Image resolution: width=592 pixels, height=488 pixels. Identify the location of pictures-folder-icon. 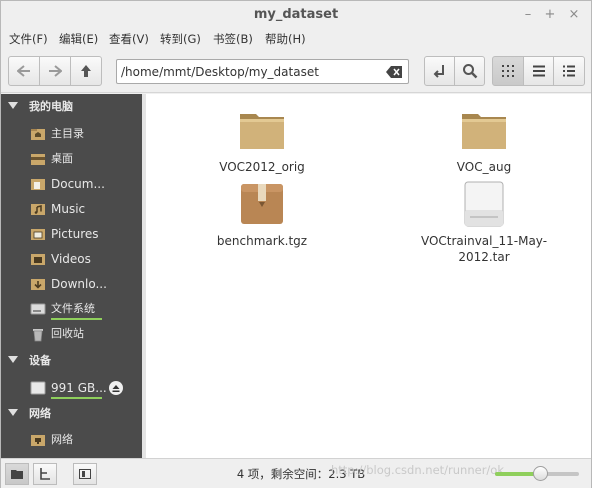
(38, 234).